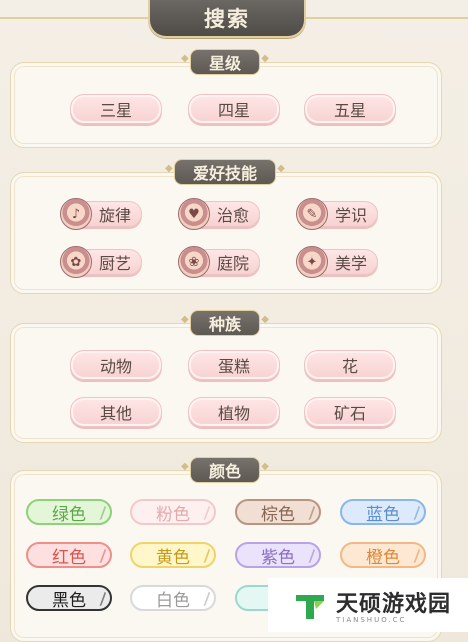  I want to click on hobby-label: 厨艺, so click(114, 263).